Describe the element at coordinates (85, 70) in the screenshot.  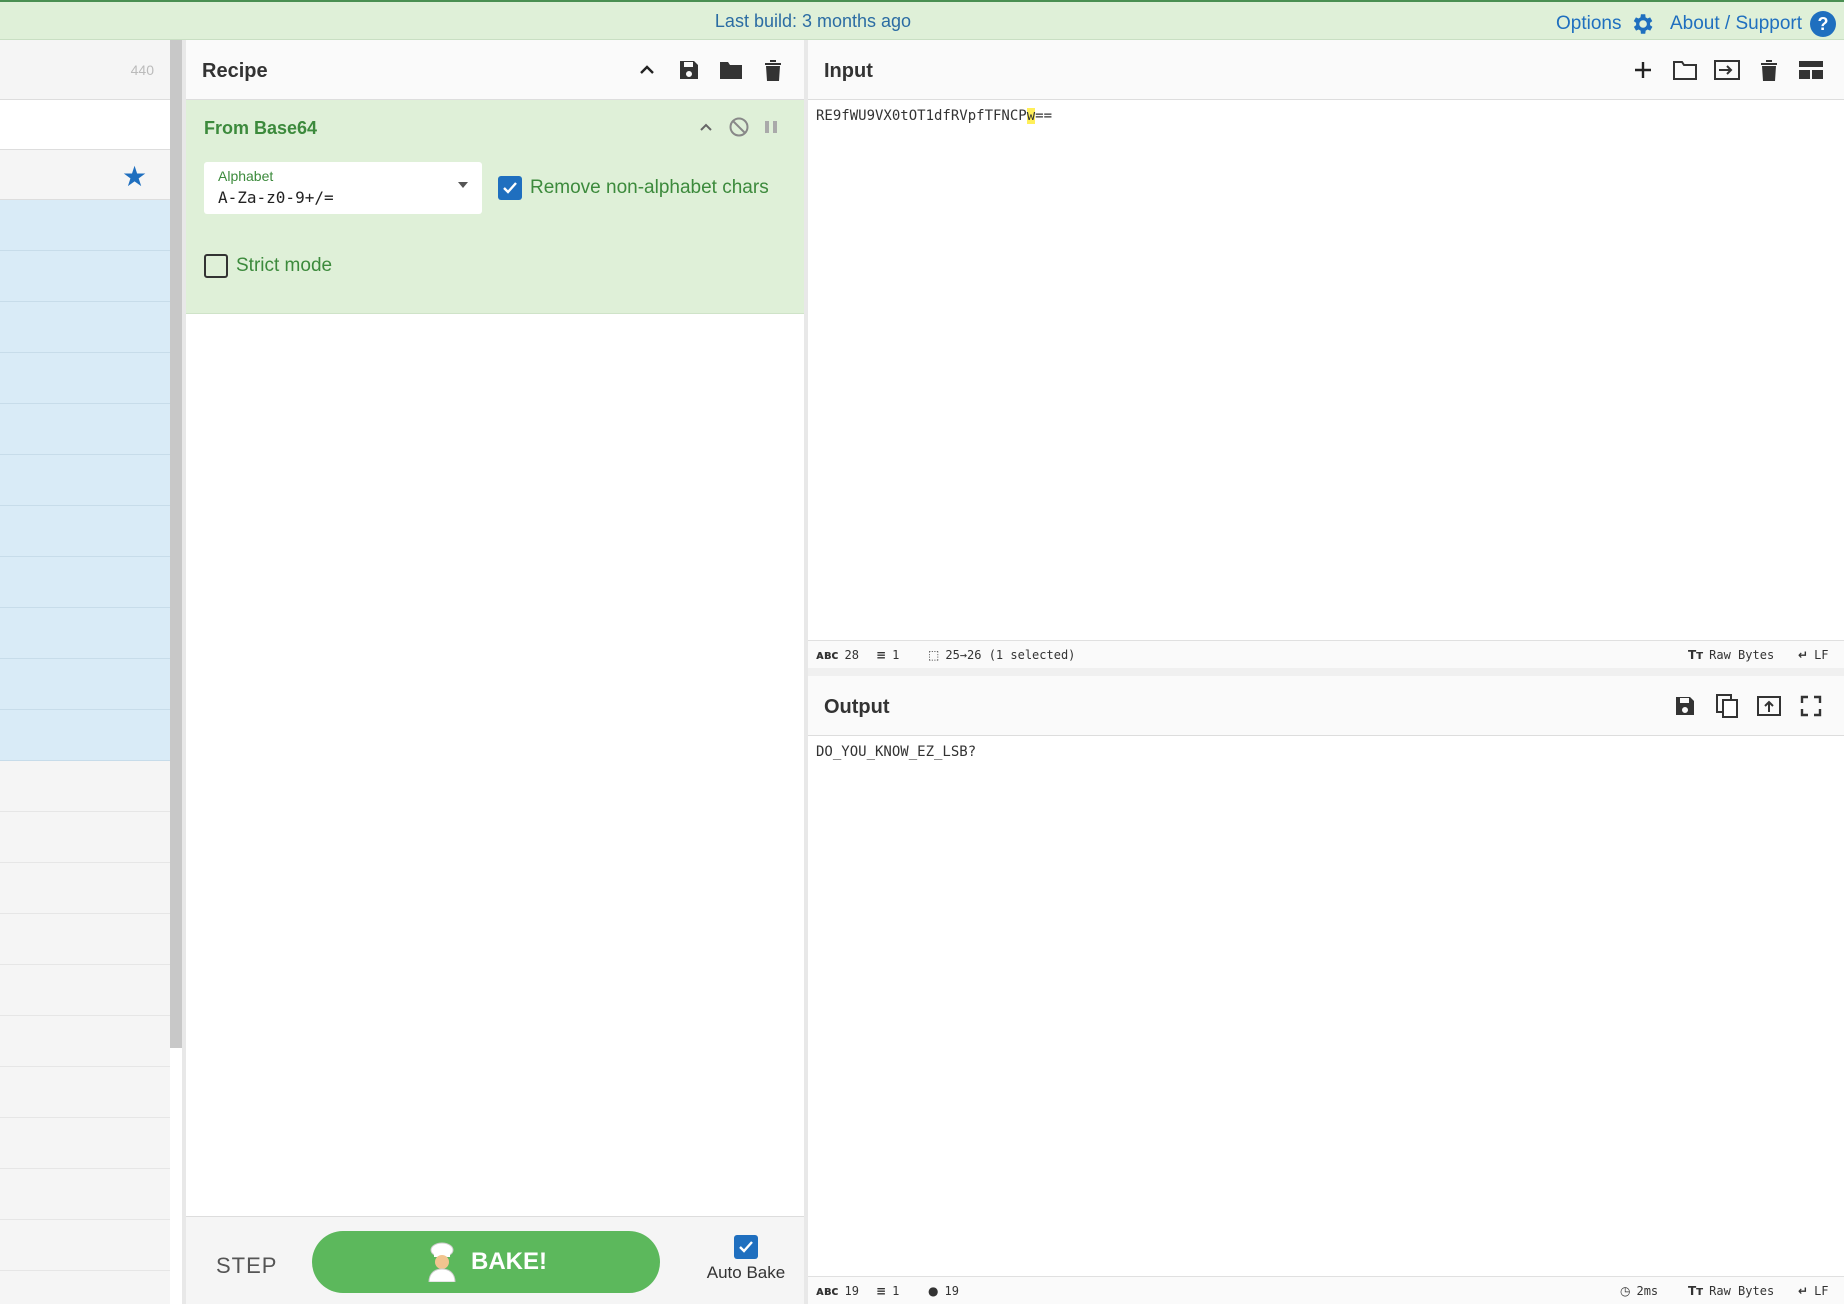
I see `operations-header: 440` at that location.